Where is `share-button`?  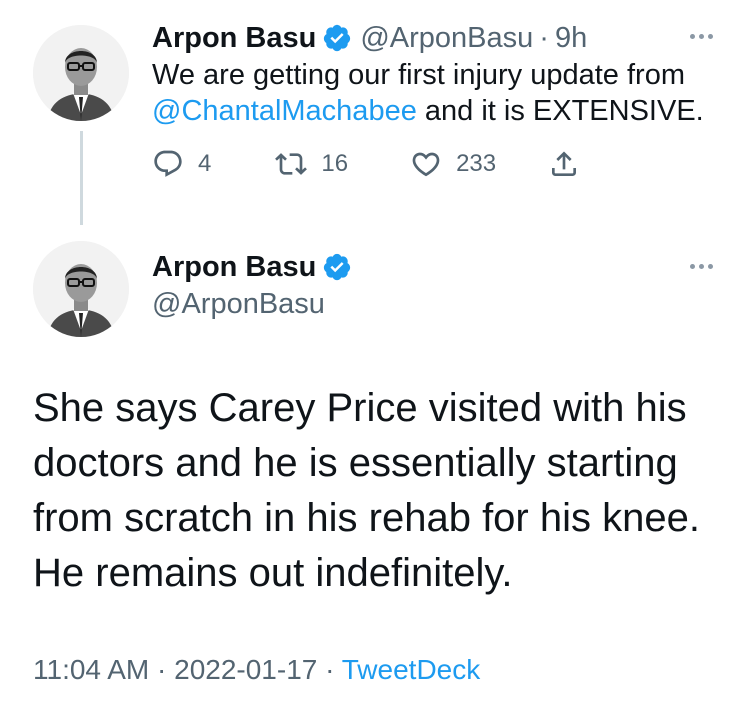 share-button is located at coordinates (564, 164).